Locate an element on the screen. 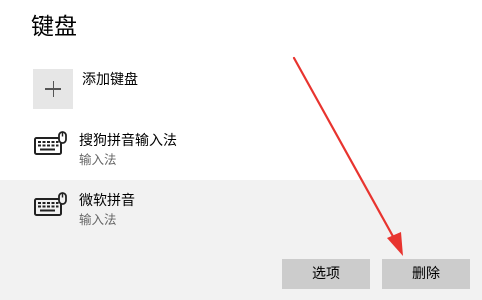 Image resolution: width=482 pixels, height=300 pixels. delete-button: 删除 is located at coordinates (426, 274).